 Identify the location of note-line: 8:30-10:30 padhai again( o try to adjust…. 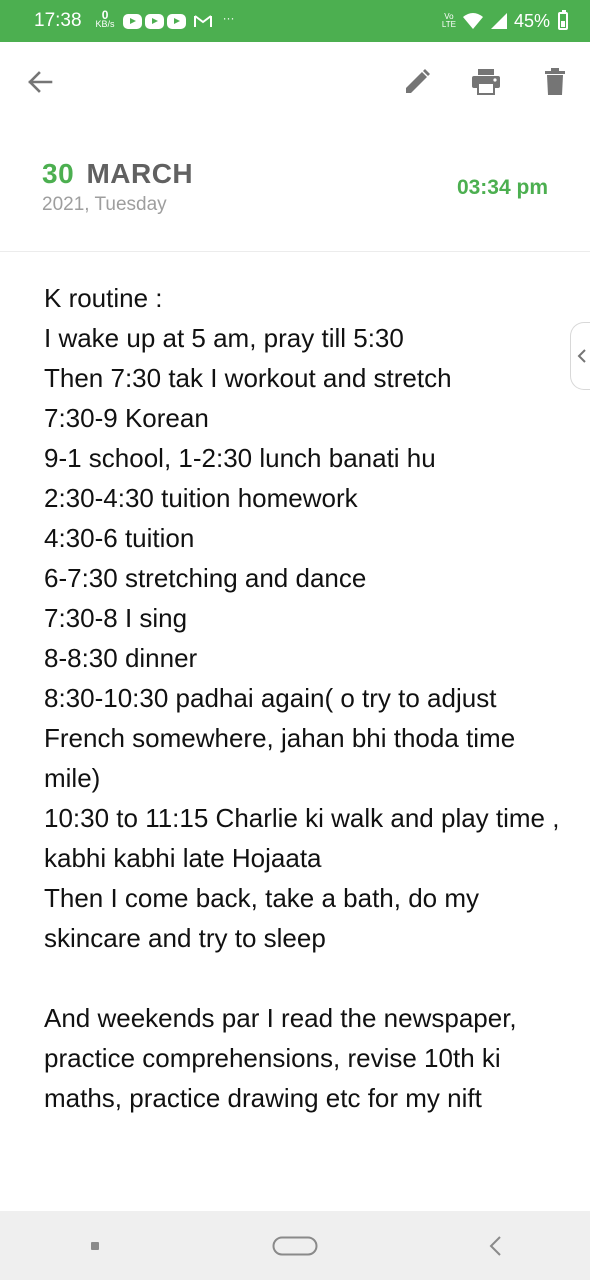
(280, 738).